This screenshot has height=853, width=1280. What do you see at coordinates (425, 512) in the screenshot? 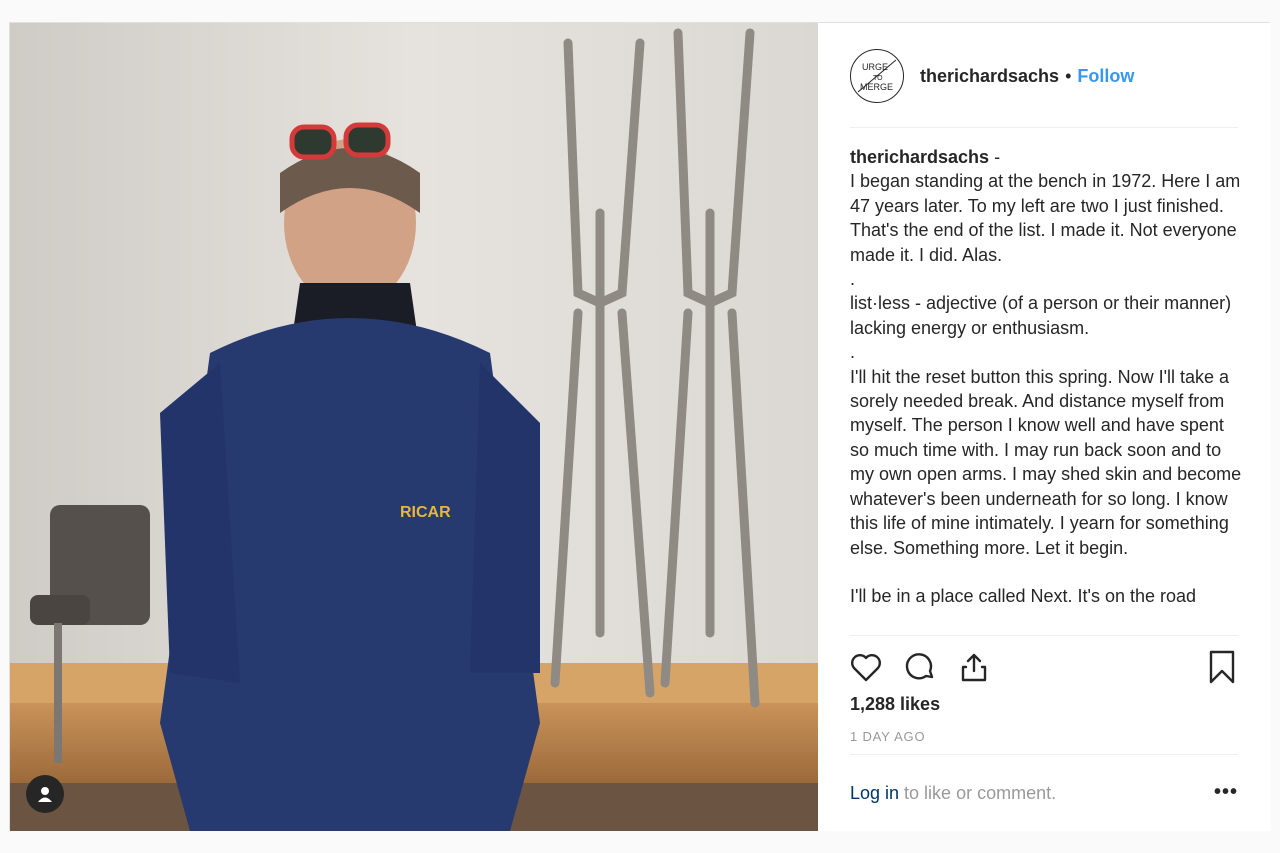
I see `shirt-text: RICAR` at bounding box center [425, 512].